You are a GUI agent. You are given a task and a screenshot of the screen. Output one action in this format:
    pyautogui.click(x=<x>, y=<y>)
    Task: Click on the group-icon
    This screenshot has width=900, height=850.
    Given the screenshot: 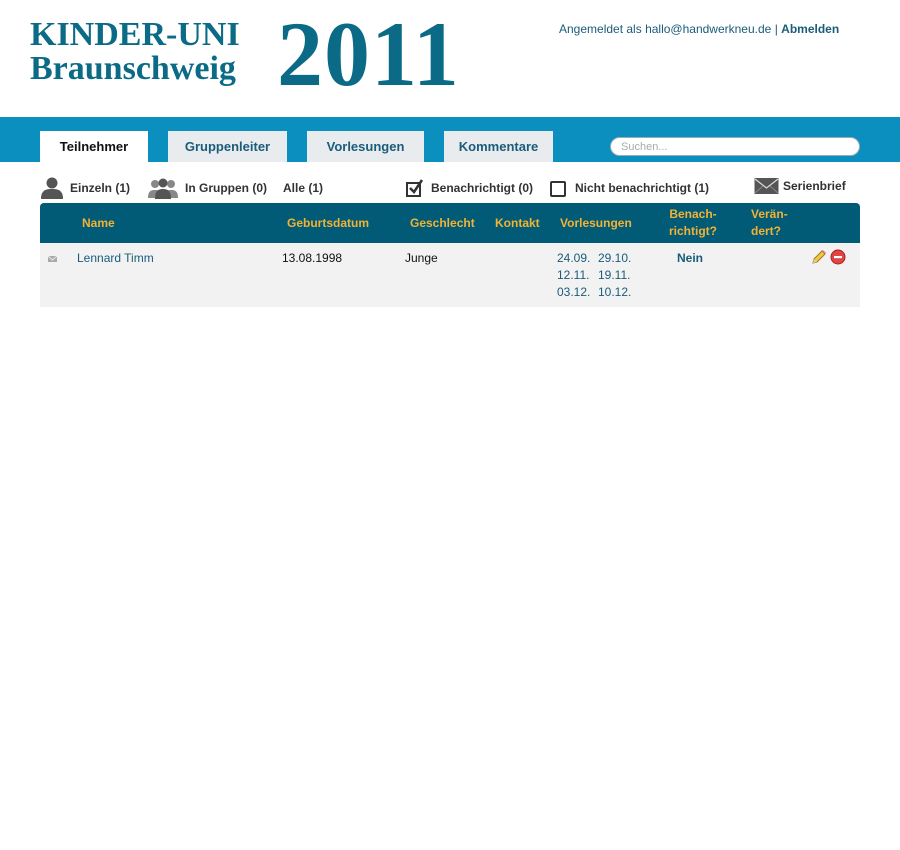 What is the action you would take?
    pyautogui.click(x=163, y=188)
    